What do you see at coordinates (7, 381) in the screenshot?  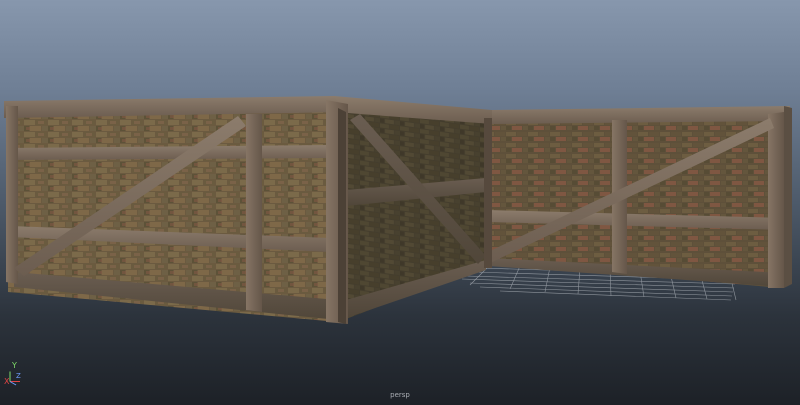 I see `axis-x-label: X` at bounding box center [7, 381].